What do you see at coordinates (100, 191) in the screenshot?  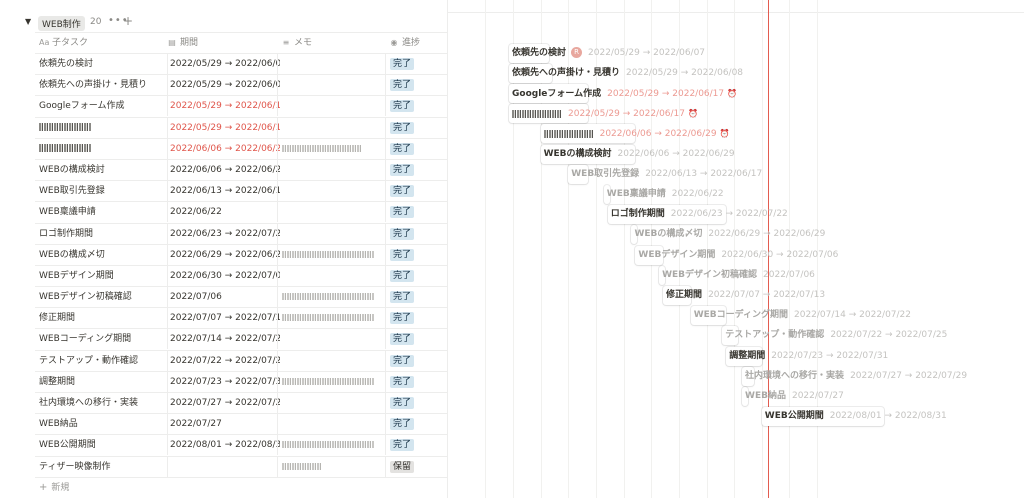 I see `row-title: WEB取引先登録` at bounding box center [100, 191].